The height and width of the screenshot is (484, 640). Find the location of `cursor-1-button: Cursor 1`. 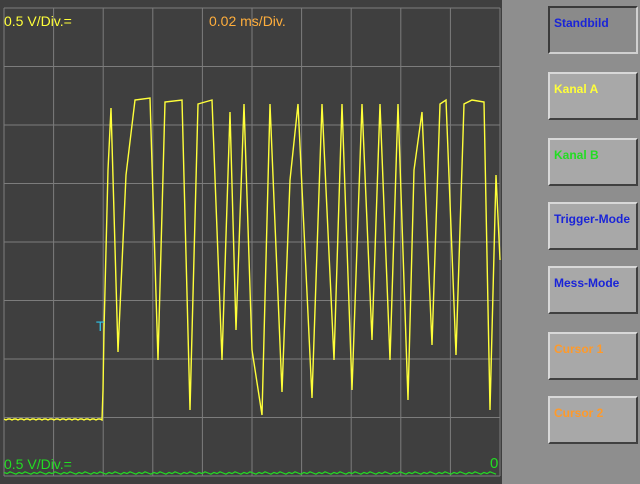

cursor-1-button: Cursor 1 is located at coordinates (593, 356).